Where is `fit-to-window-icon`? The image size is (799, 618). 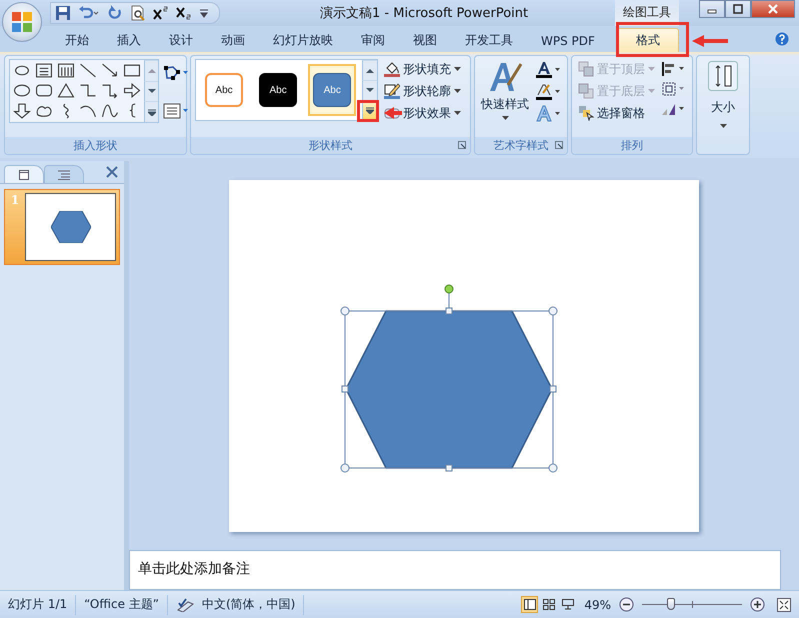 fit-to-window-icon is located at coordinates (784, 605).